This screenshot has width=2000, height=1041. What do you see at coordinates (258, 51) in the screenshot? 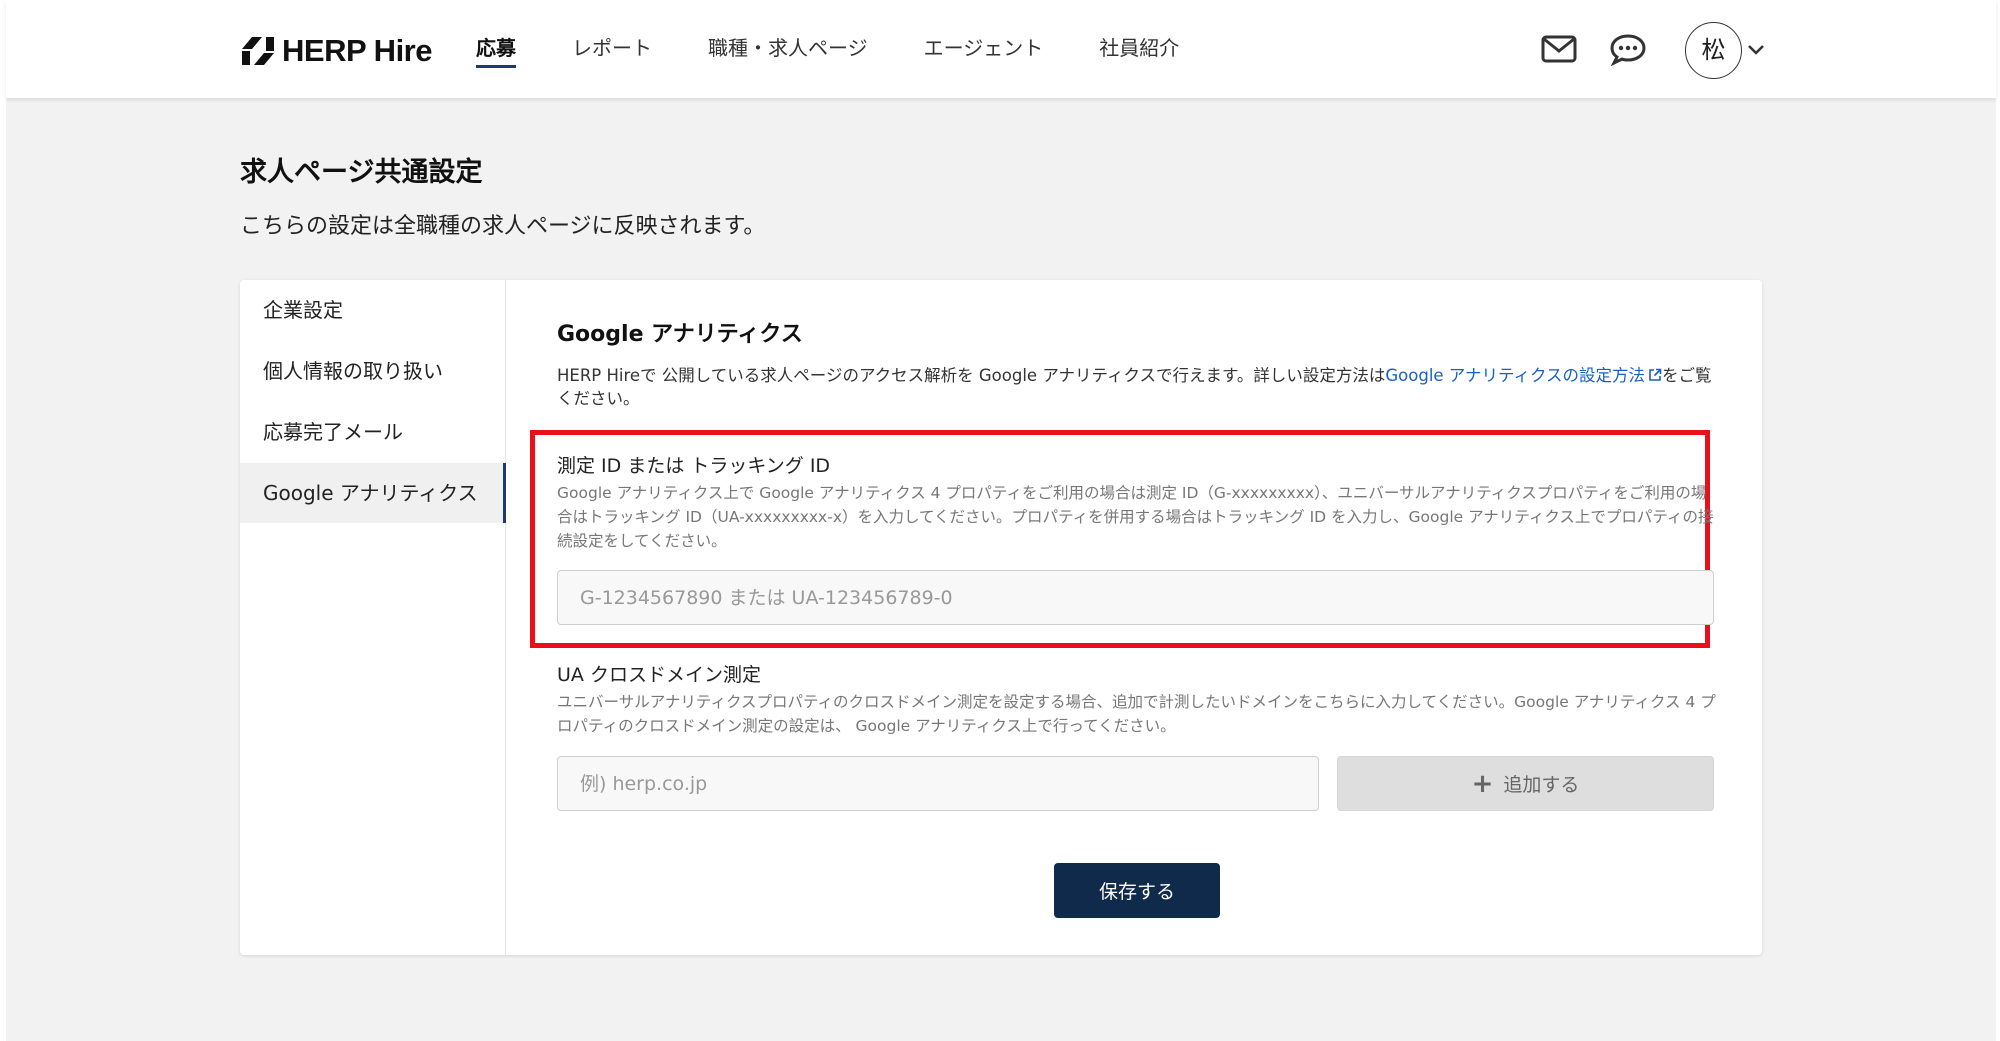
I see `herp-logo-icon` at bounding box center [258, 51].